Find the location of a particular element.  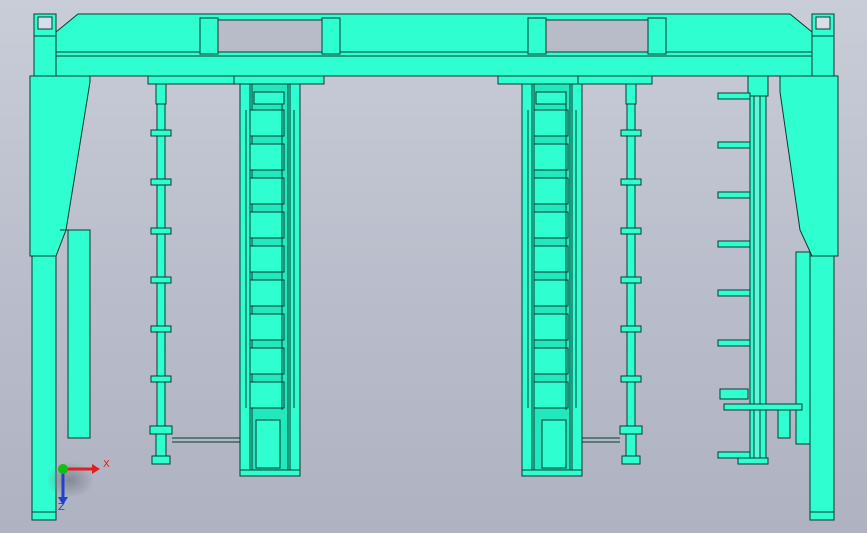

right-lead-screw is located at coordinates (608, 274).